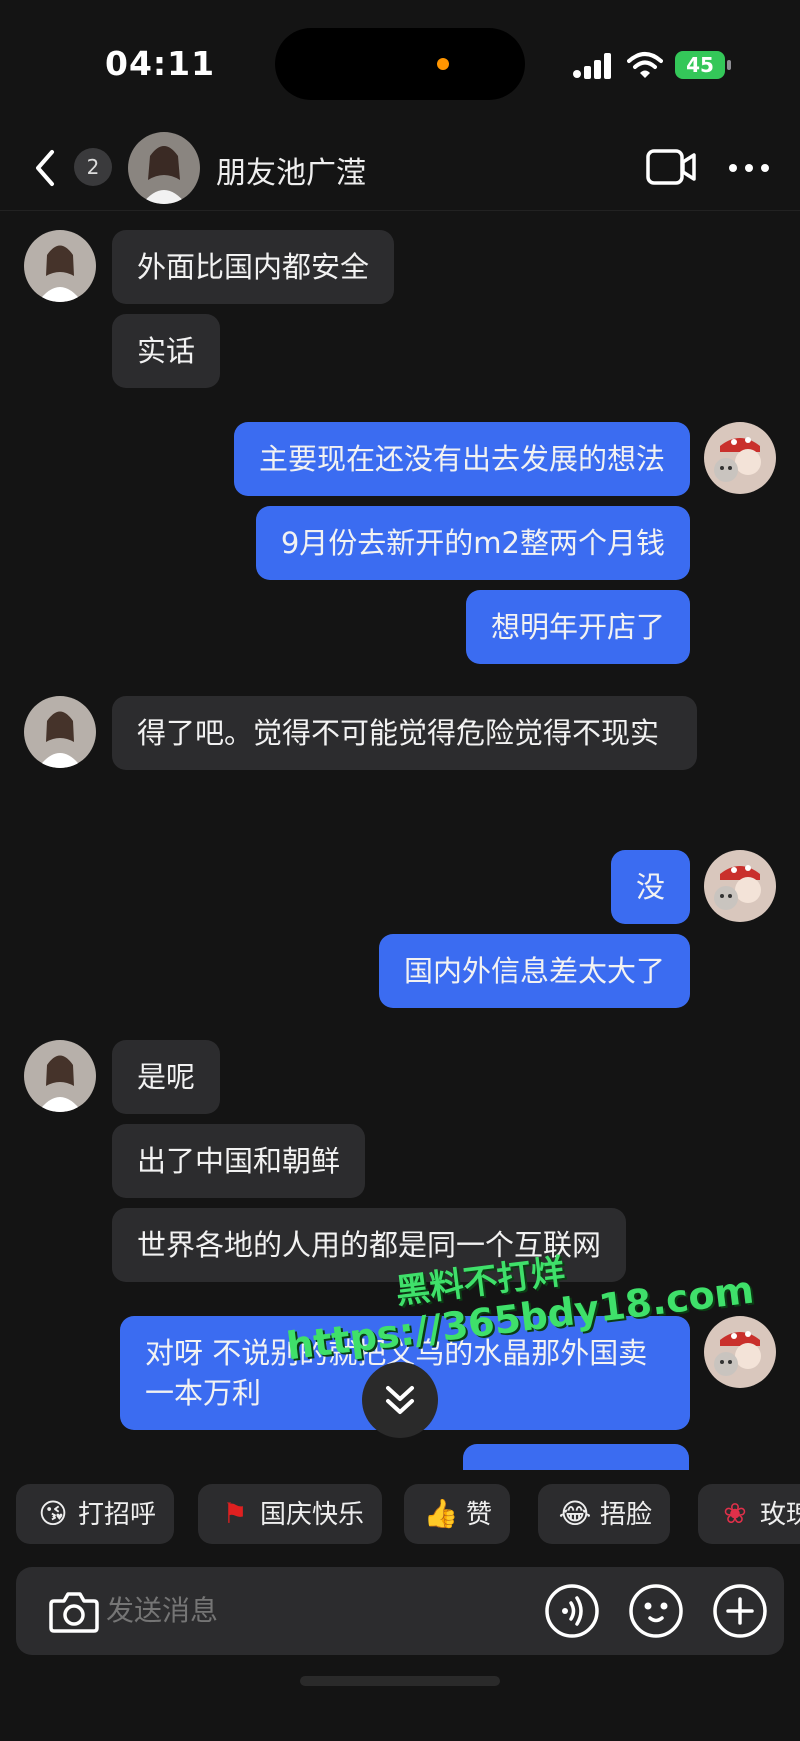  Describe the element at coordinates (626, 1515) in the screenshot. I see `quick-reply-label: 捂脸` at that location.